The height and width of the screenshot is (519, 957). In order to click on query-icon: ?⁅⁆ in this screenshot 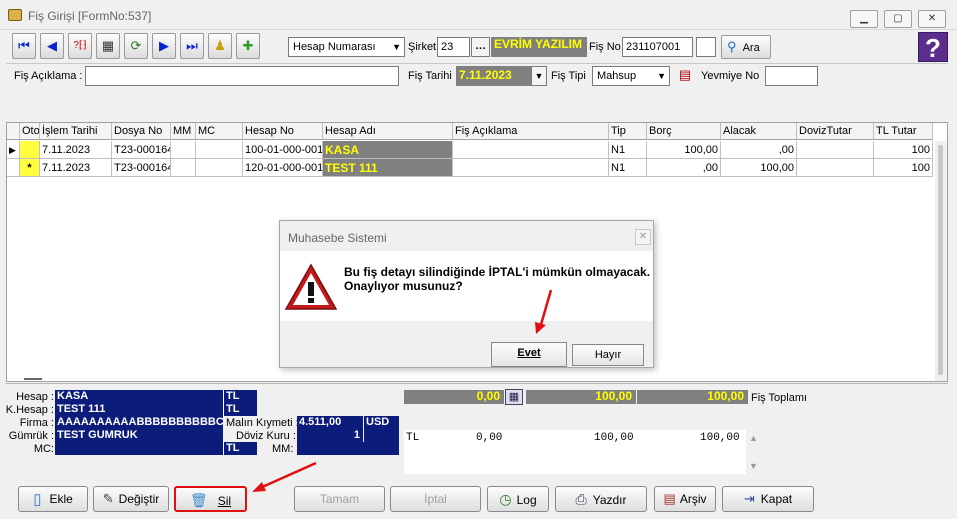, I will do `click(80, 46)`.